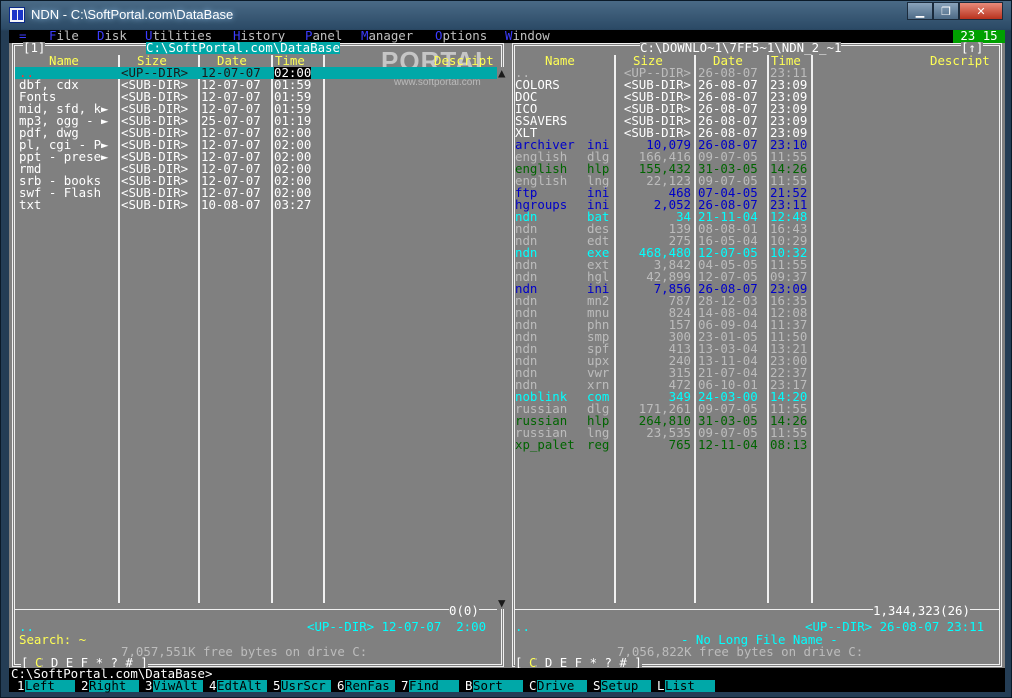  Describe the element at coordinates (256, 609) in the screenshot. I see `left-info-divider` at that location.